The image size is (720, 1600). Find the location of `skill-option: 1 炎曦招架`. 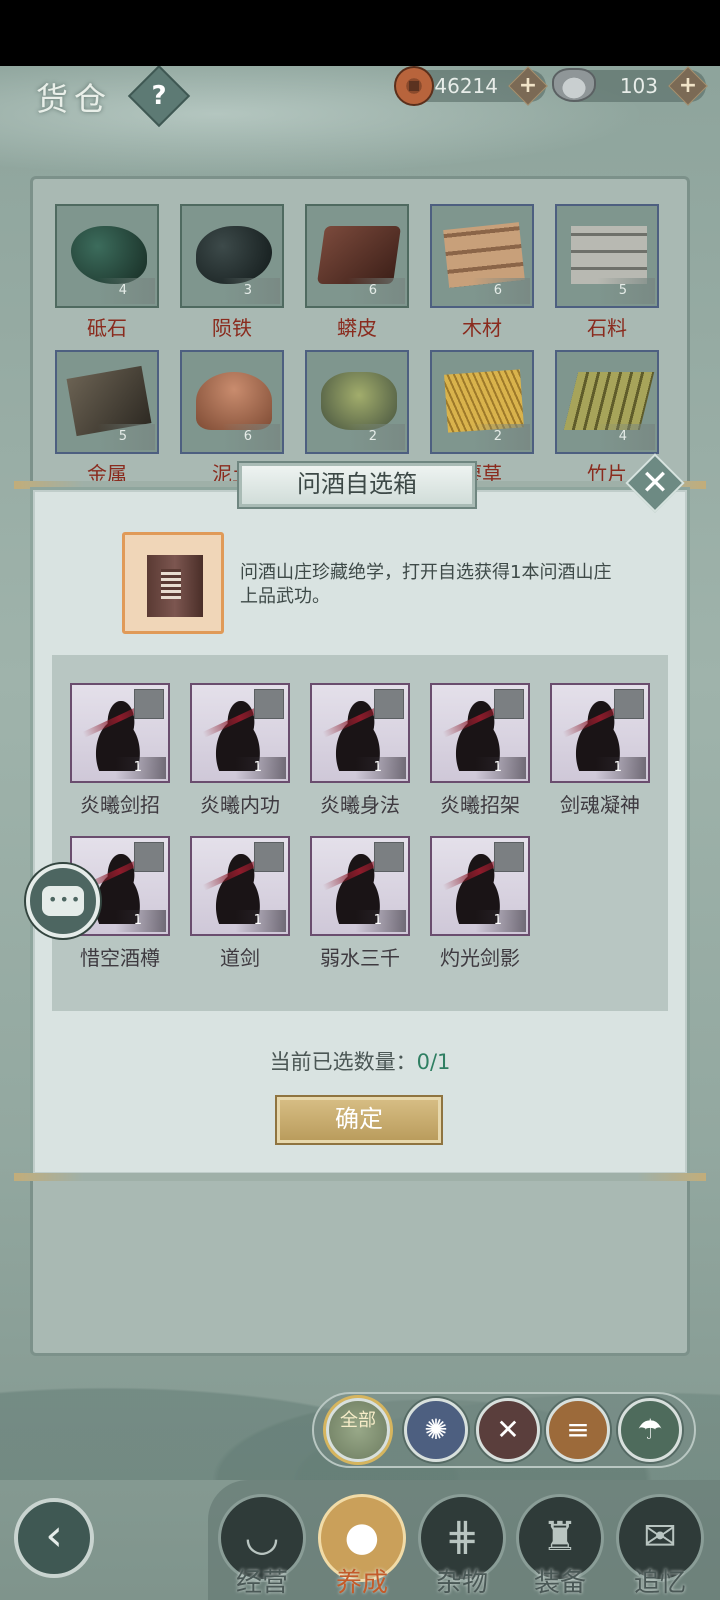

skill-option: 1 炎曦招架 is located at coordinates (480, 750).